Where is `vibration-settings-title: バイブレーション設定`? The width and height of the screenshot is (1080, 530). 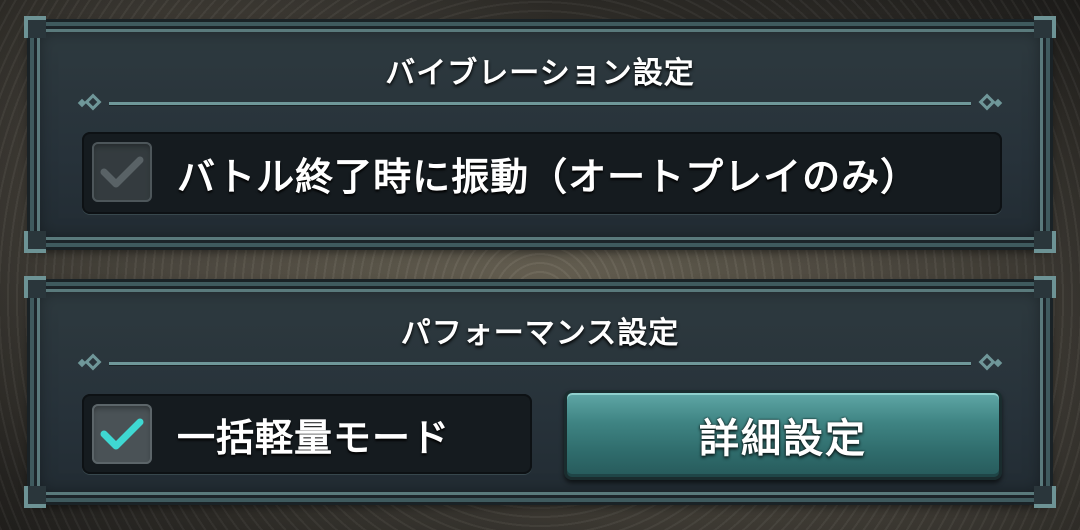
vibration-settings-title: バイブレーション設定 is located at coordinates (540, 73).